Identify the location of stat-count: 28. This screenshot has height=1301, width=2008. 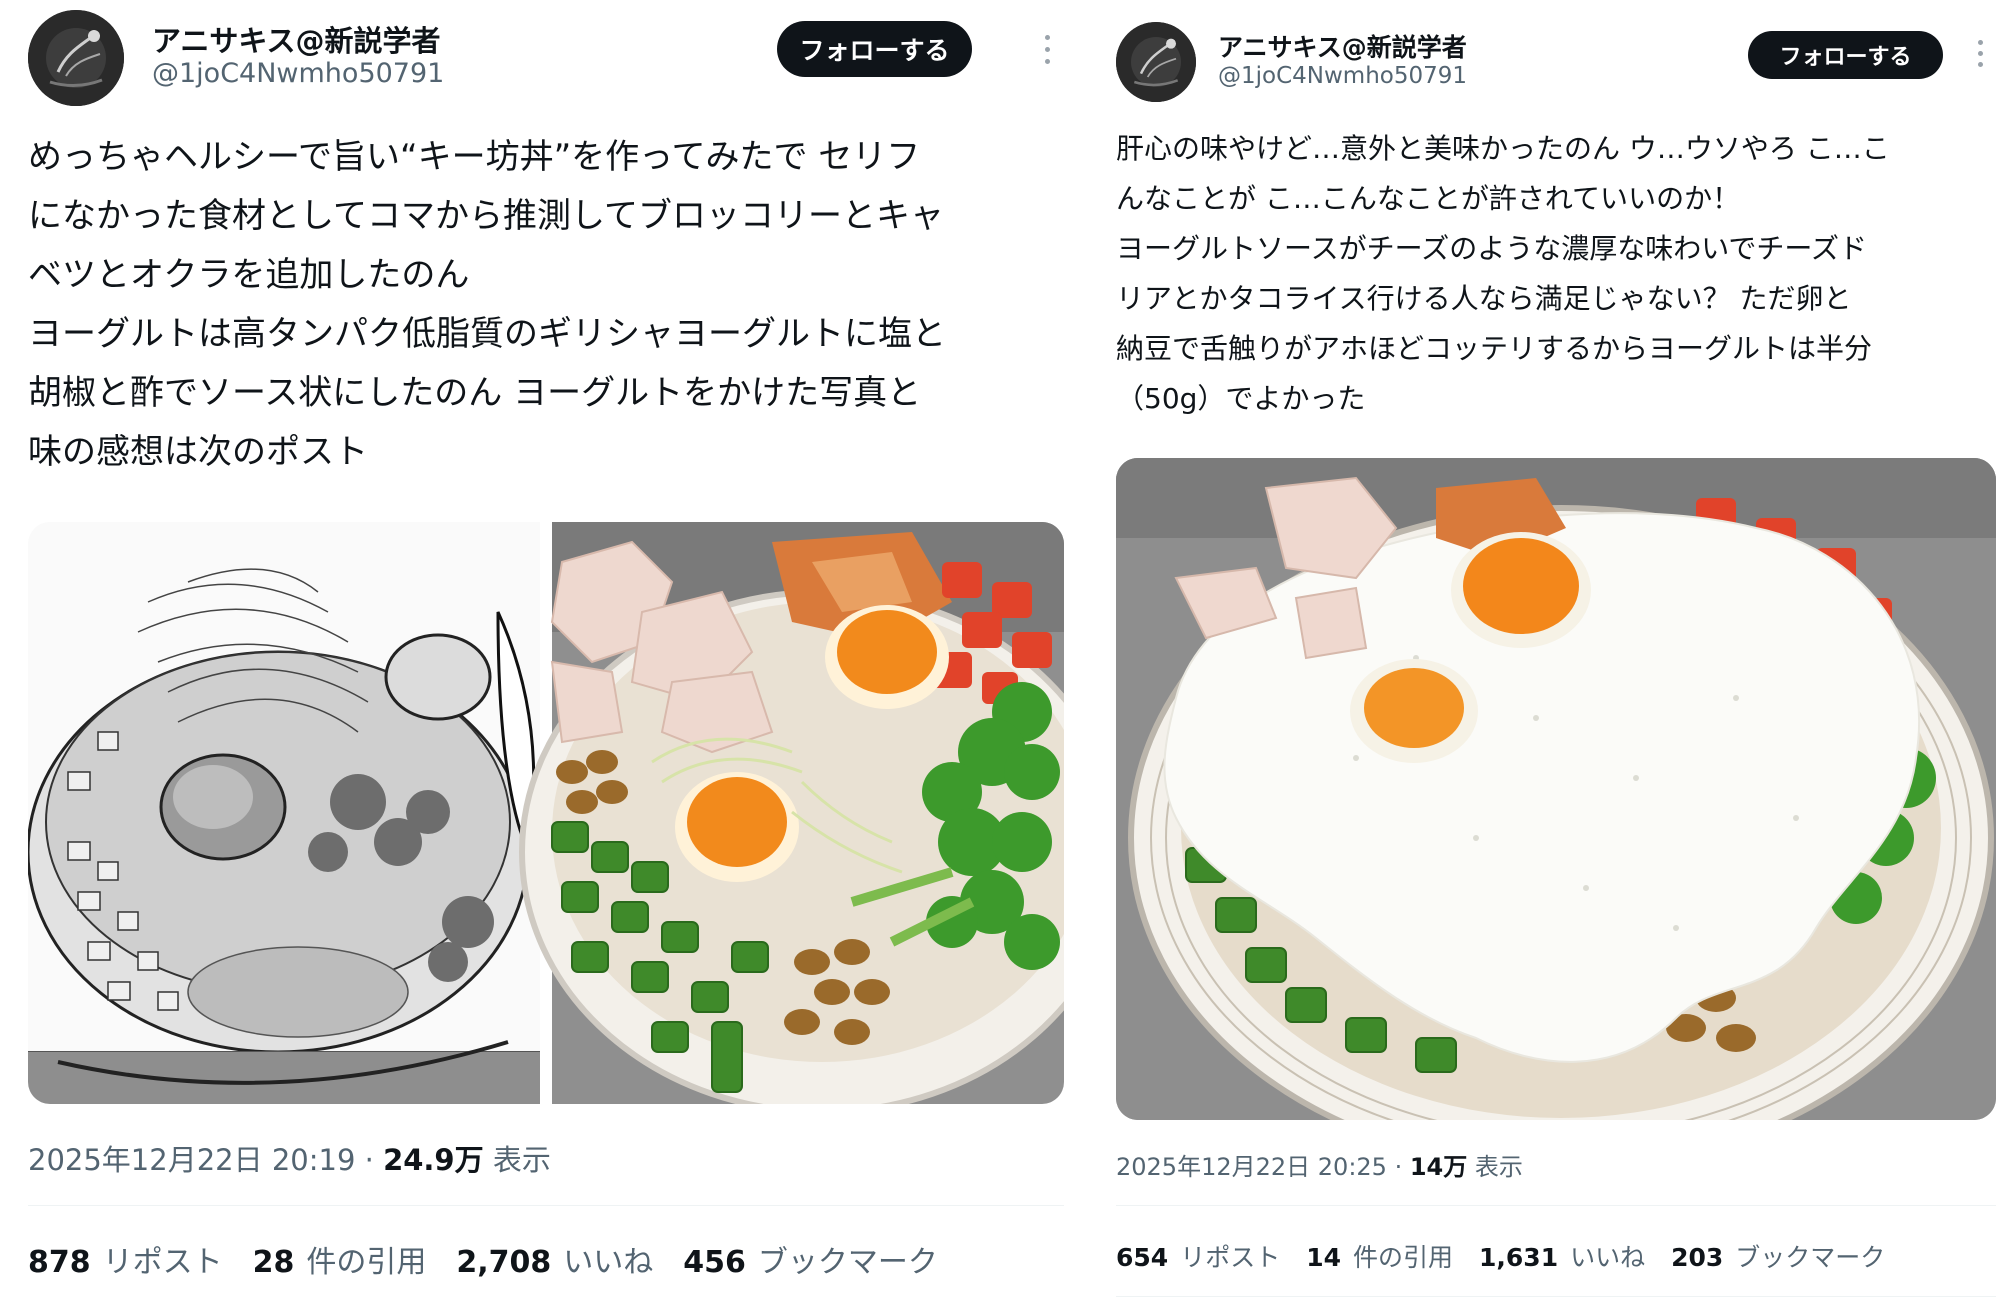
(273, 1262).